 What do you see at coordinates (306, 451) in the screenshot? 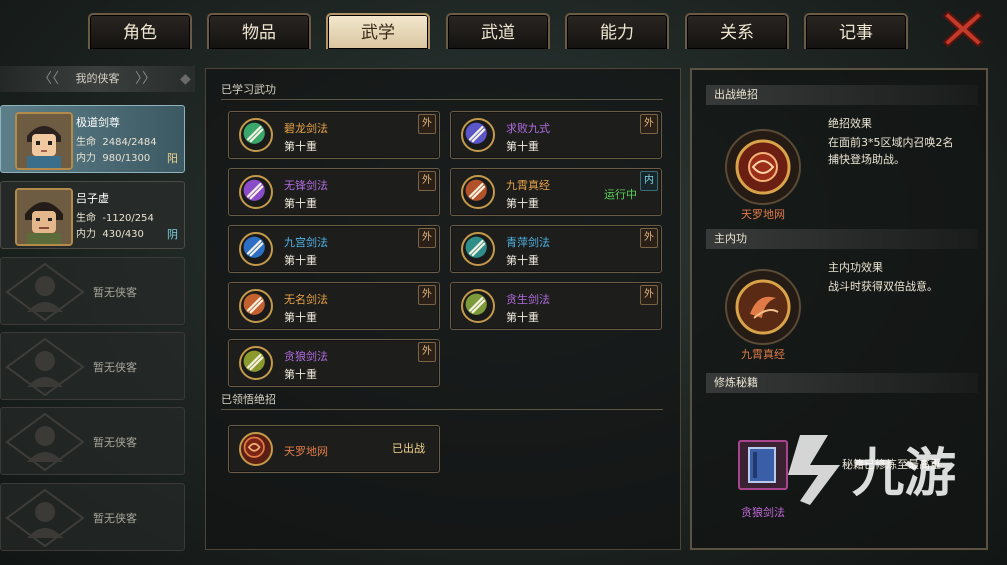
I see `ultimate-name: 天罗地网` at bounding box center [306, 451].